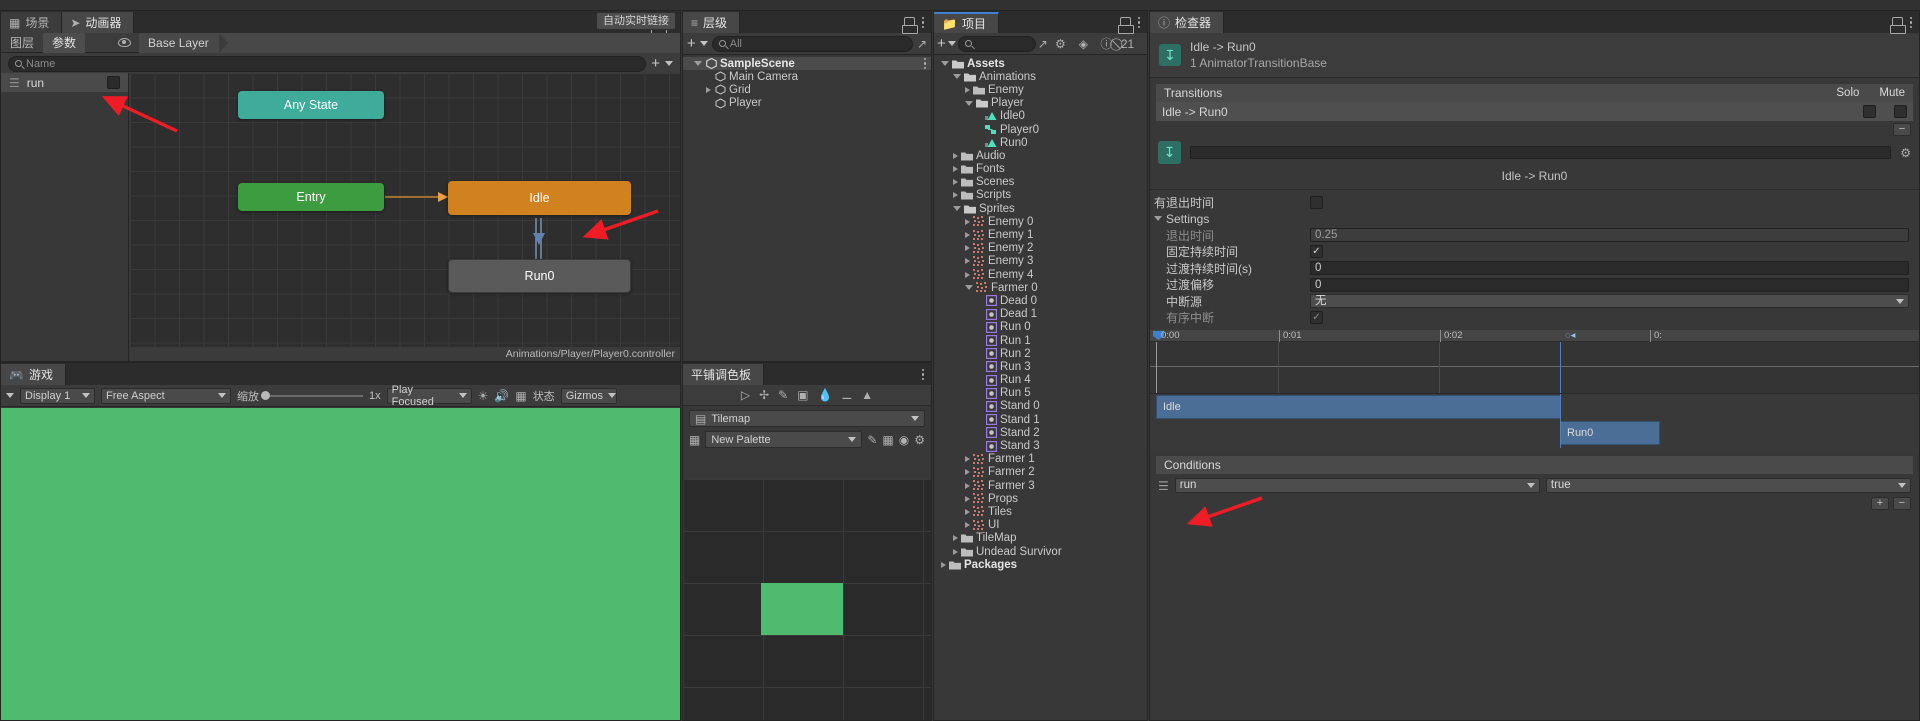 This screenshot has width=1920, height=721. Describe the element at coordinates (1534, 368) in the screenshot. I see `timeline-blend-area` at that location.